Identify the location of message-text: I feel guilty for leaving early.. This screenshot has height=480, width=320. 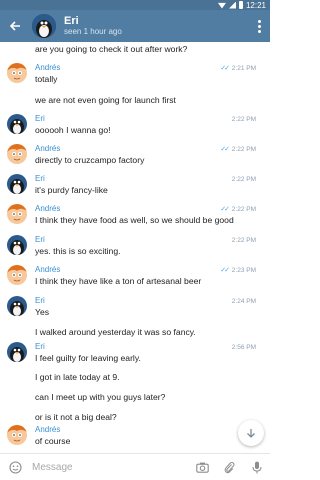
(88, 358).